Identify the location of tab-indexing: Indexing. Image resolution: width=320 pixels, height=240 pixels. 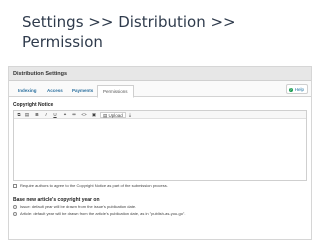
(27, 91).